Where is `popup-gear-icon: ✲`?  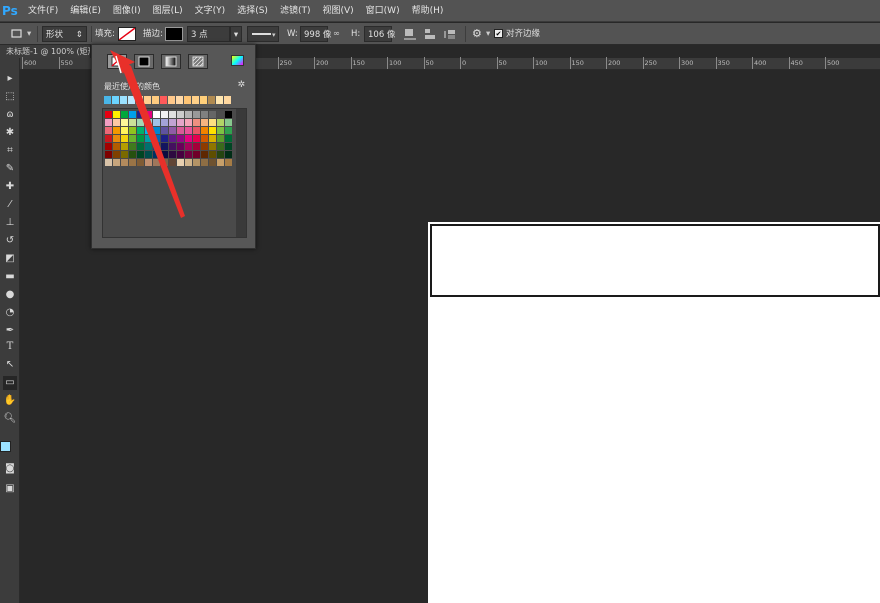
popup-gear-icon: ✲ is located at coordinates (241, 85).